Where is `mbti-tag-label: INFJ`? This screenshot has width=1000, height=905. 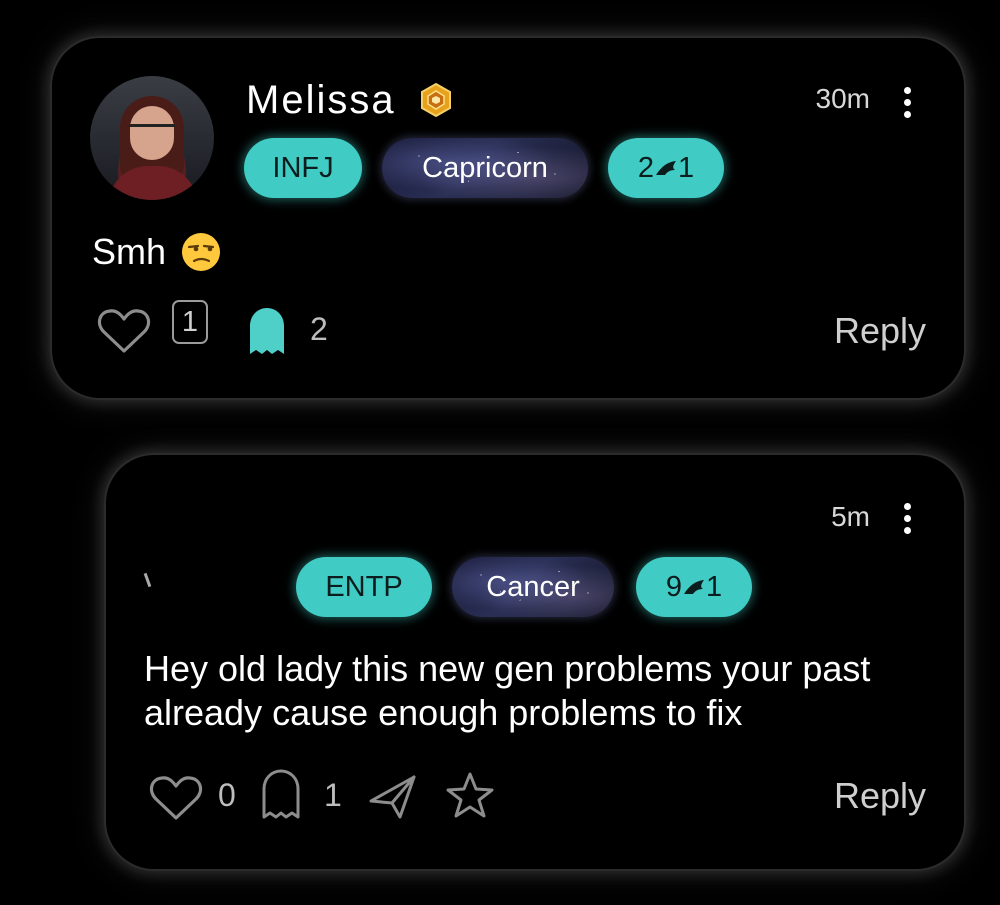
mbti-tag-label: INFJ is located at coordinates (303, 167).